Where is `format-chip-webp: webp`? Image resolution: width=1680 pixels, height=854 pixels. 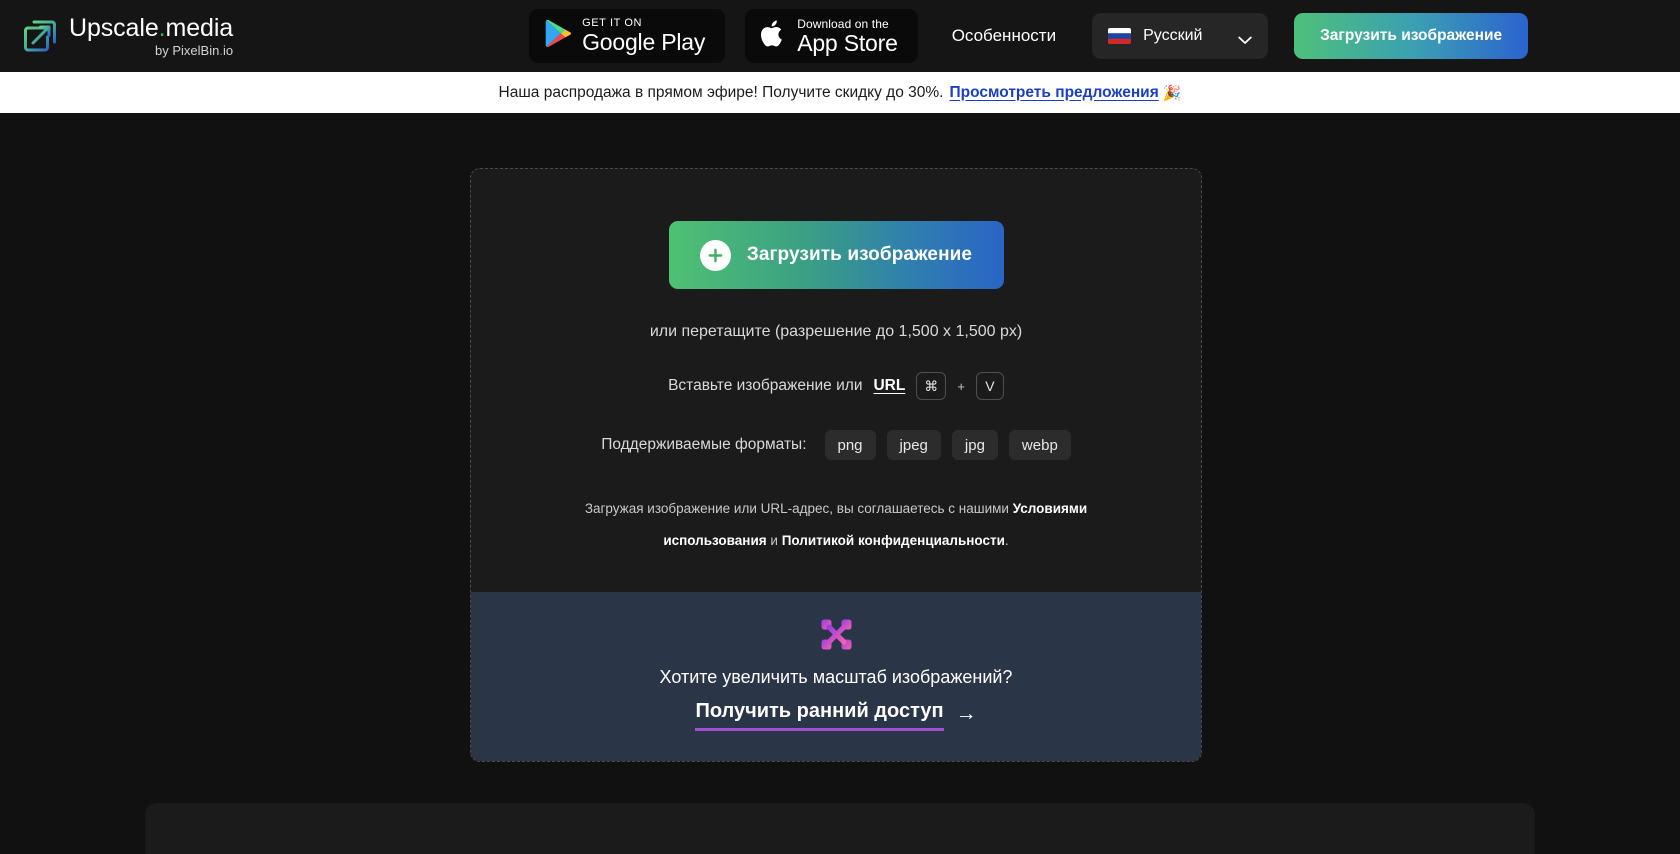
format-chip-webp: webp is located at coordinates (1039, 445).